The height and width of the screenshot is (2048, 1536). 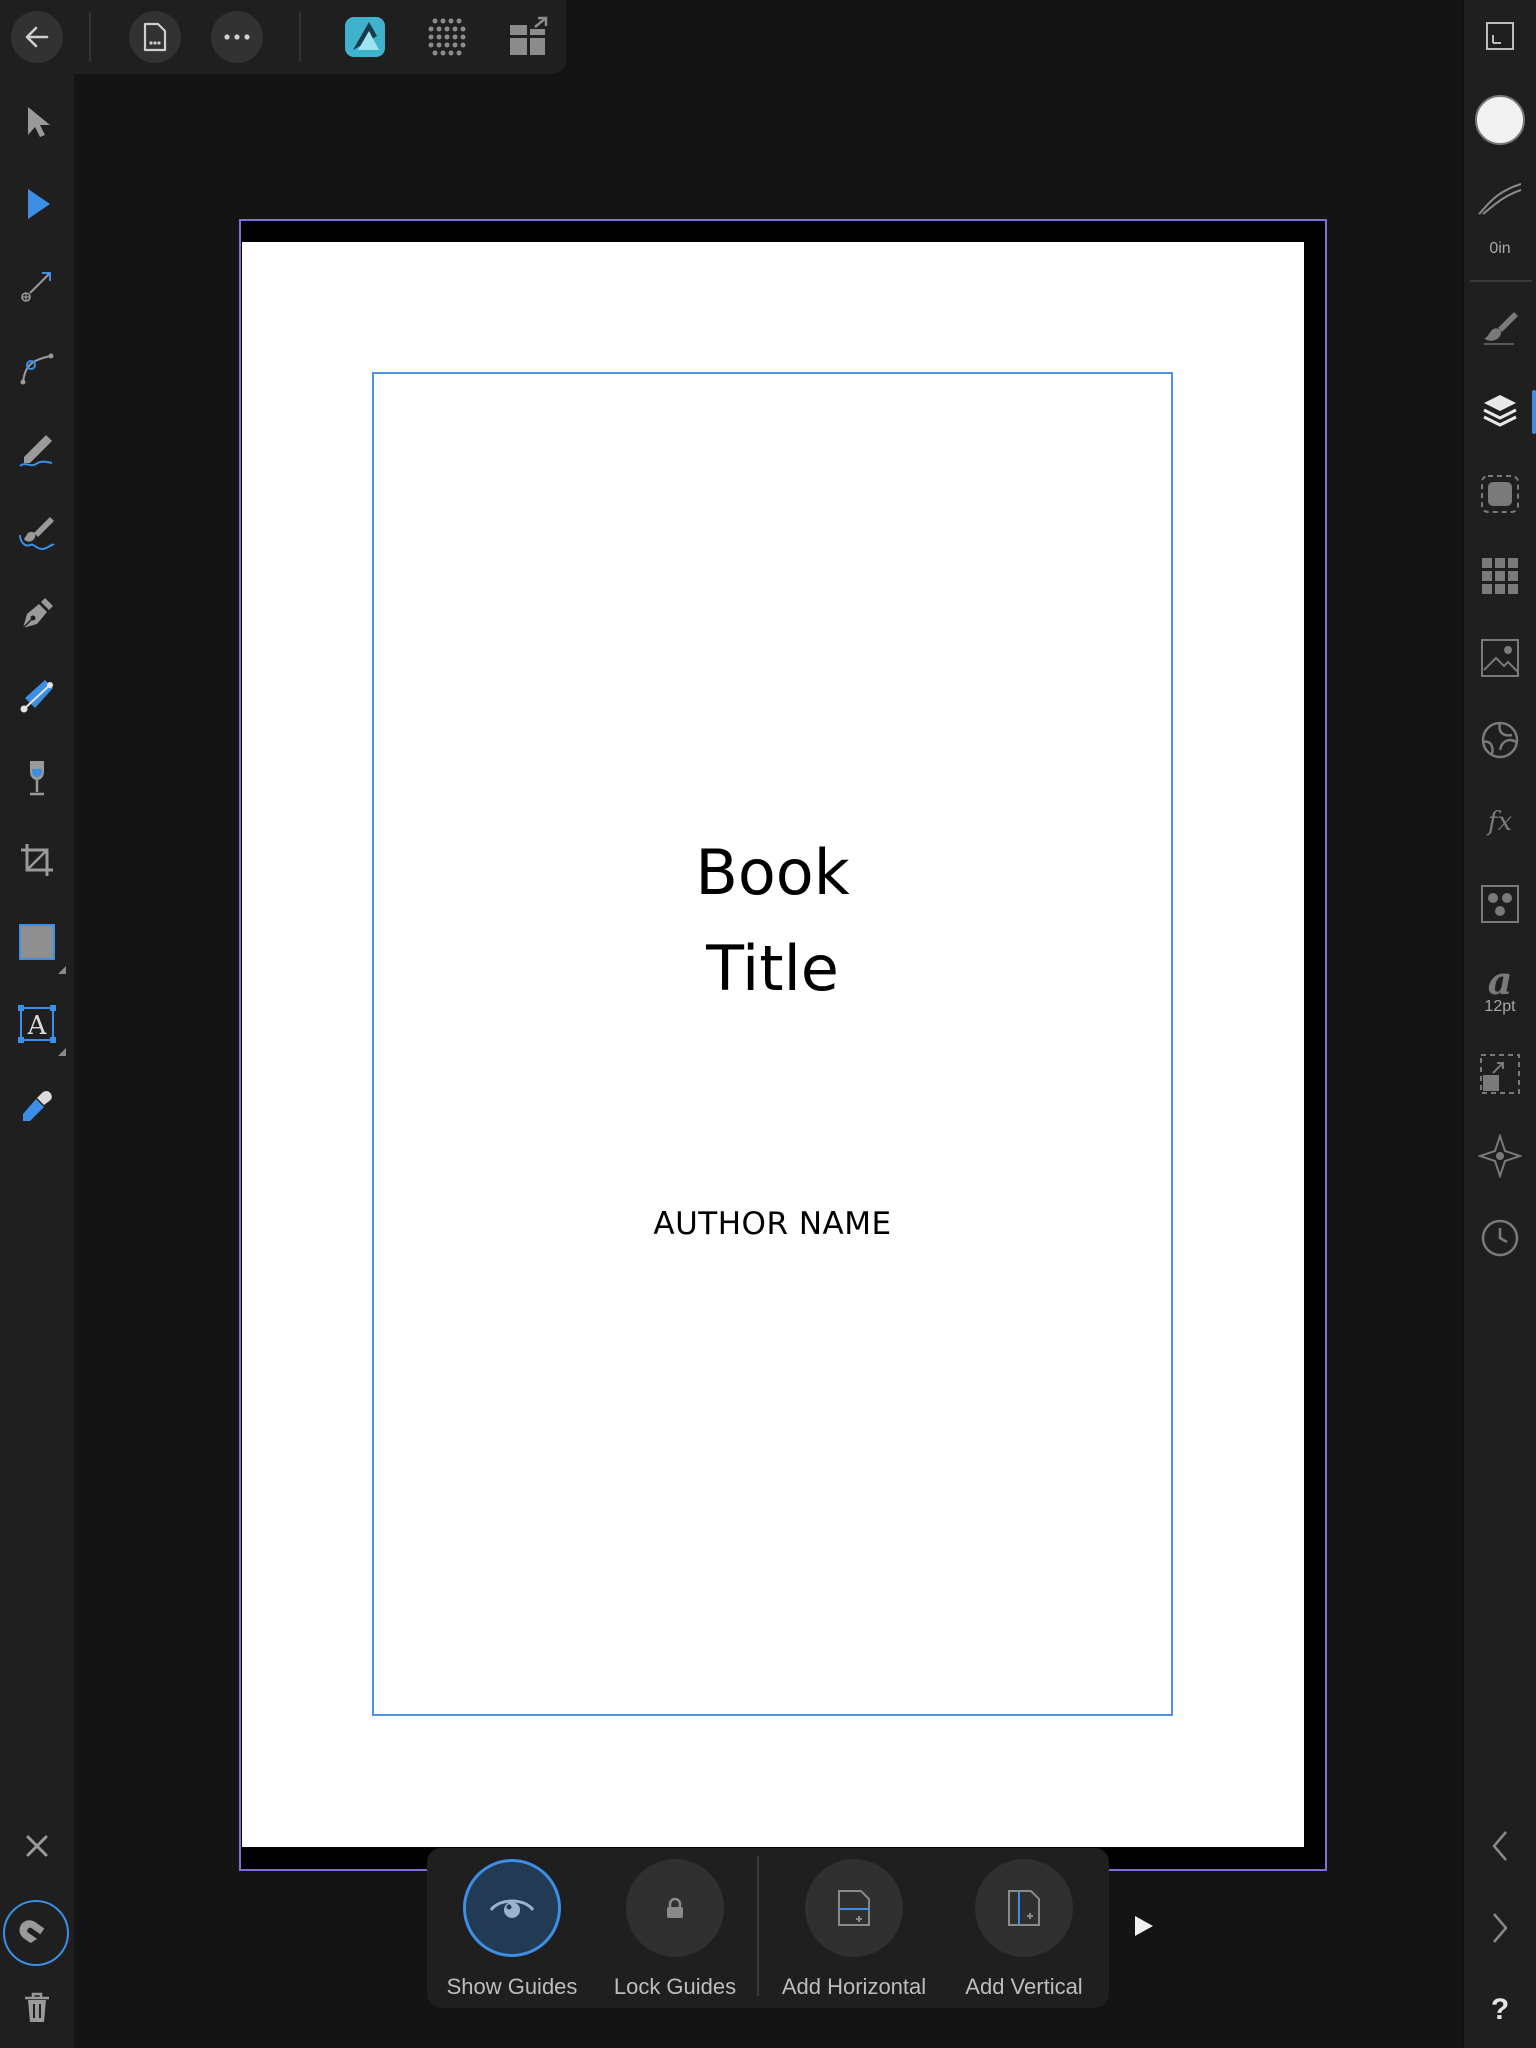 I want to click on history-icon, so click(x=1500, y=1238).